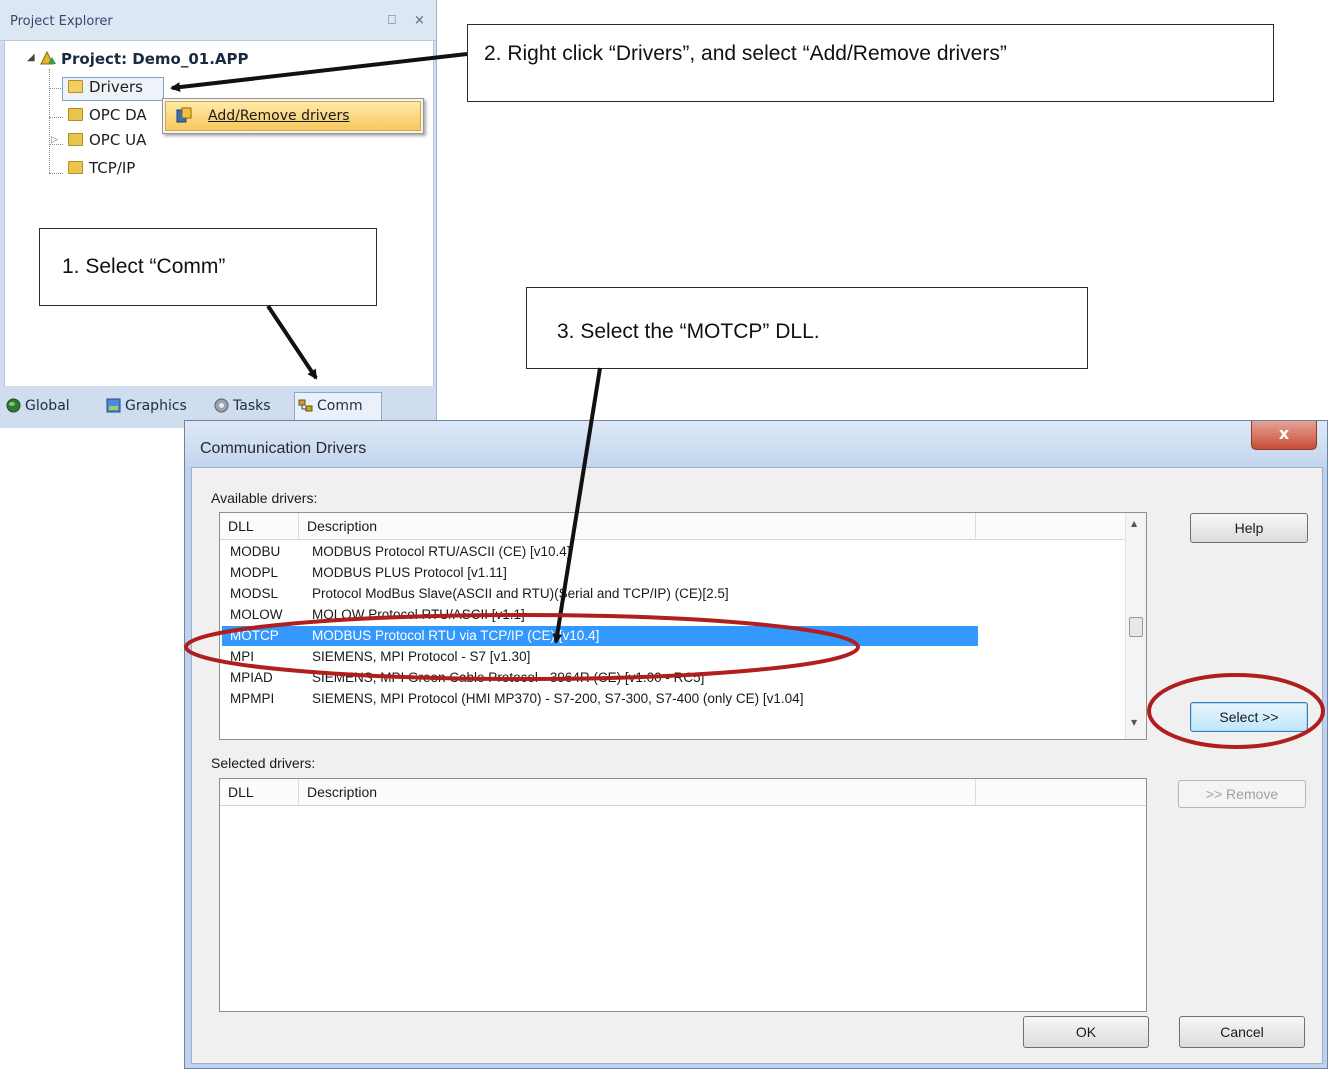 The width and height of the screenshot is (1342, 1069). What do you see at coordinates (242, 656) in the screenshot?
I see `dll-cell: MPI` at bounding box center [242, 656].